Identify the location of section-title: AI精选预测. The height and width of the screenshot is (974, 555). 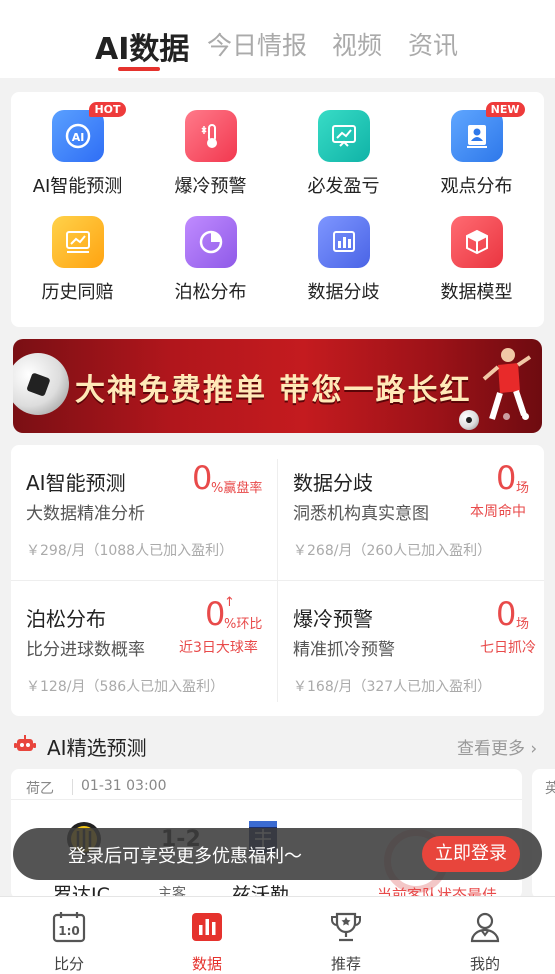
(97, 748).